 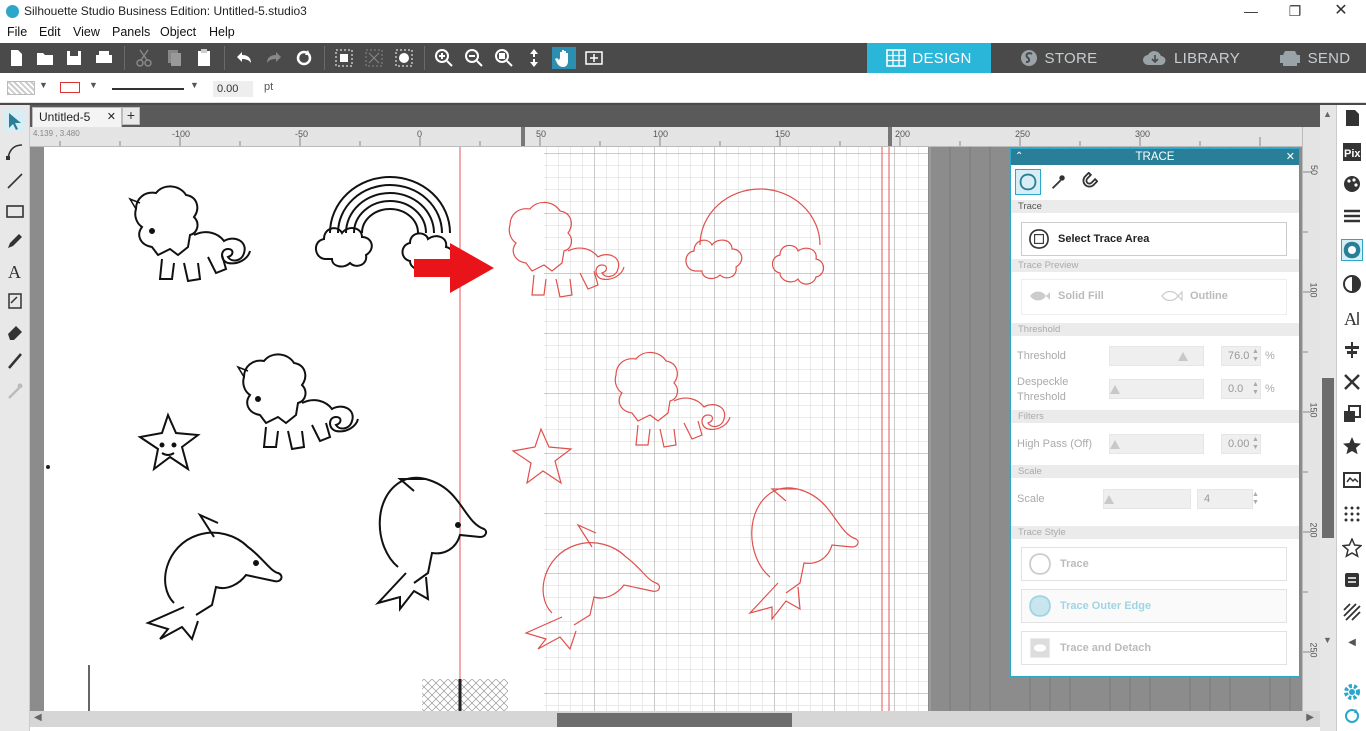 I want to click on replicate-icon, so click(x=1352, y=414).